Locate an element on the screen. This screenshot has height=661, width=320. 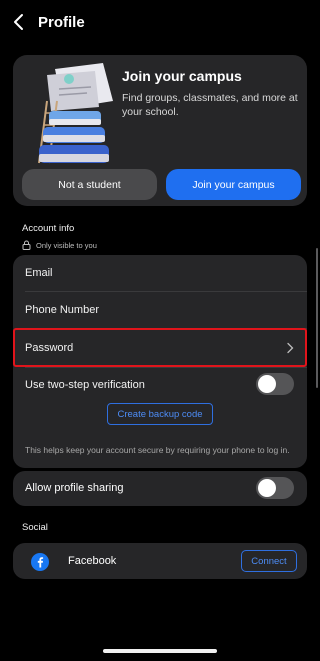
lock-icon is located at coordinates (26, 245).